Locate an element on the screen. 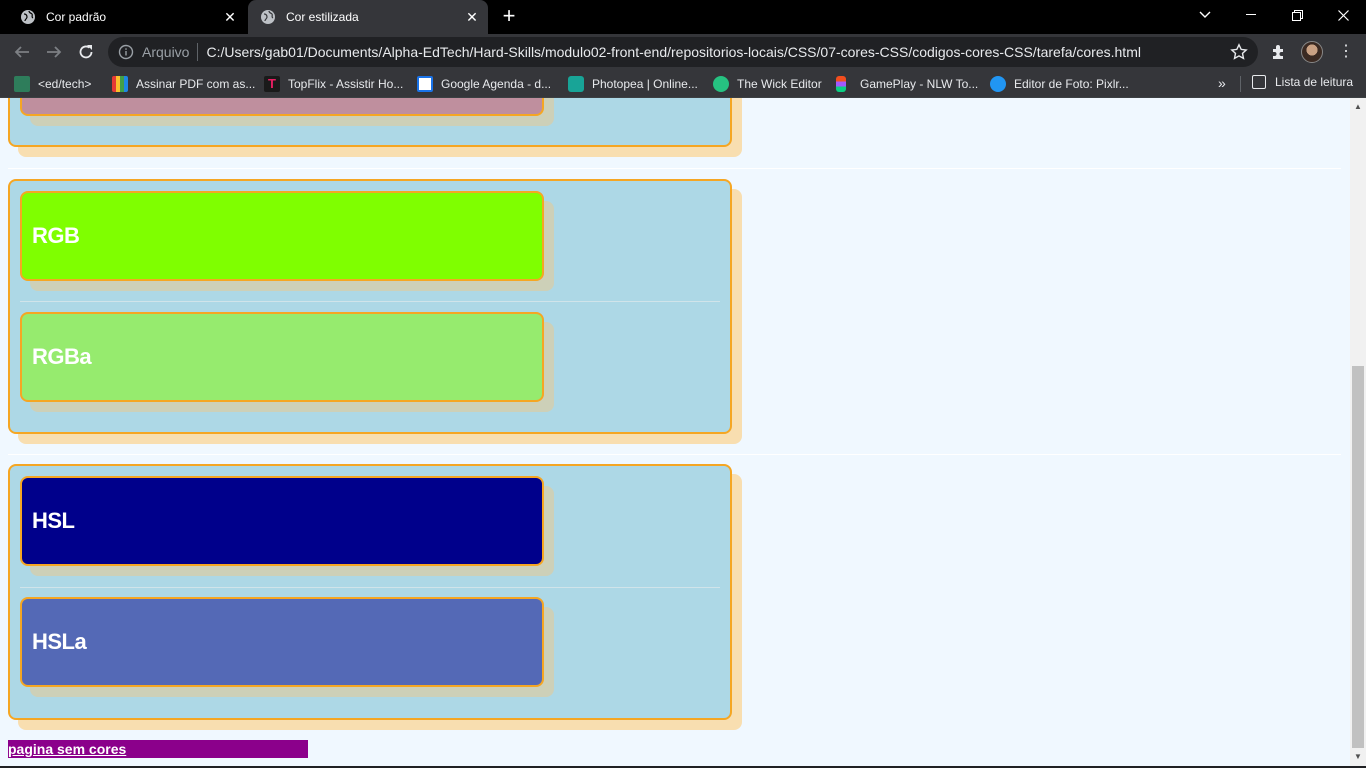 Image resolution: width=1366 pixels, height=768 pixels. scheme-label: Arquivo is located at coordinates (166, 52).